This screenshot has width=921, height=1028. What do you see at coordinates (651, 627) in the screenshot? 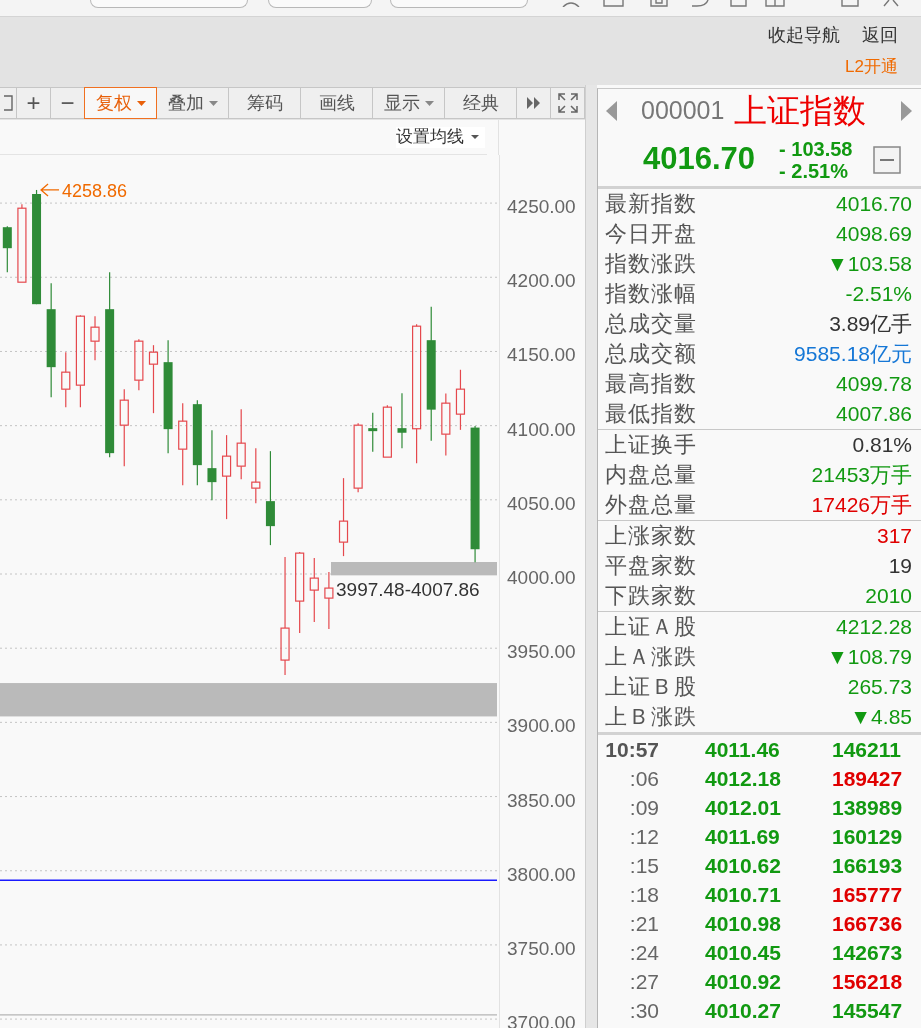
I see `stat-label: 上证Ａ股` at bounding box center [651, 627].